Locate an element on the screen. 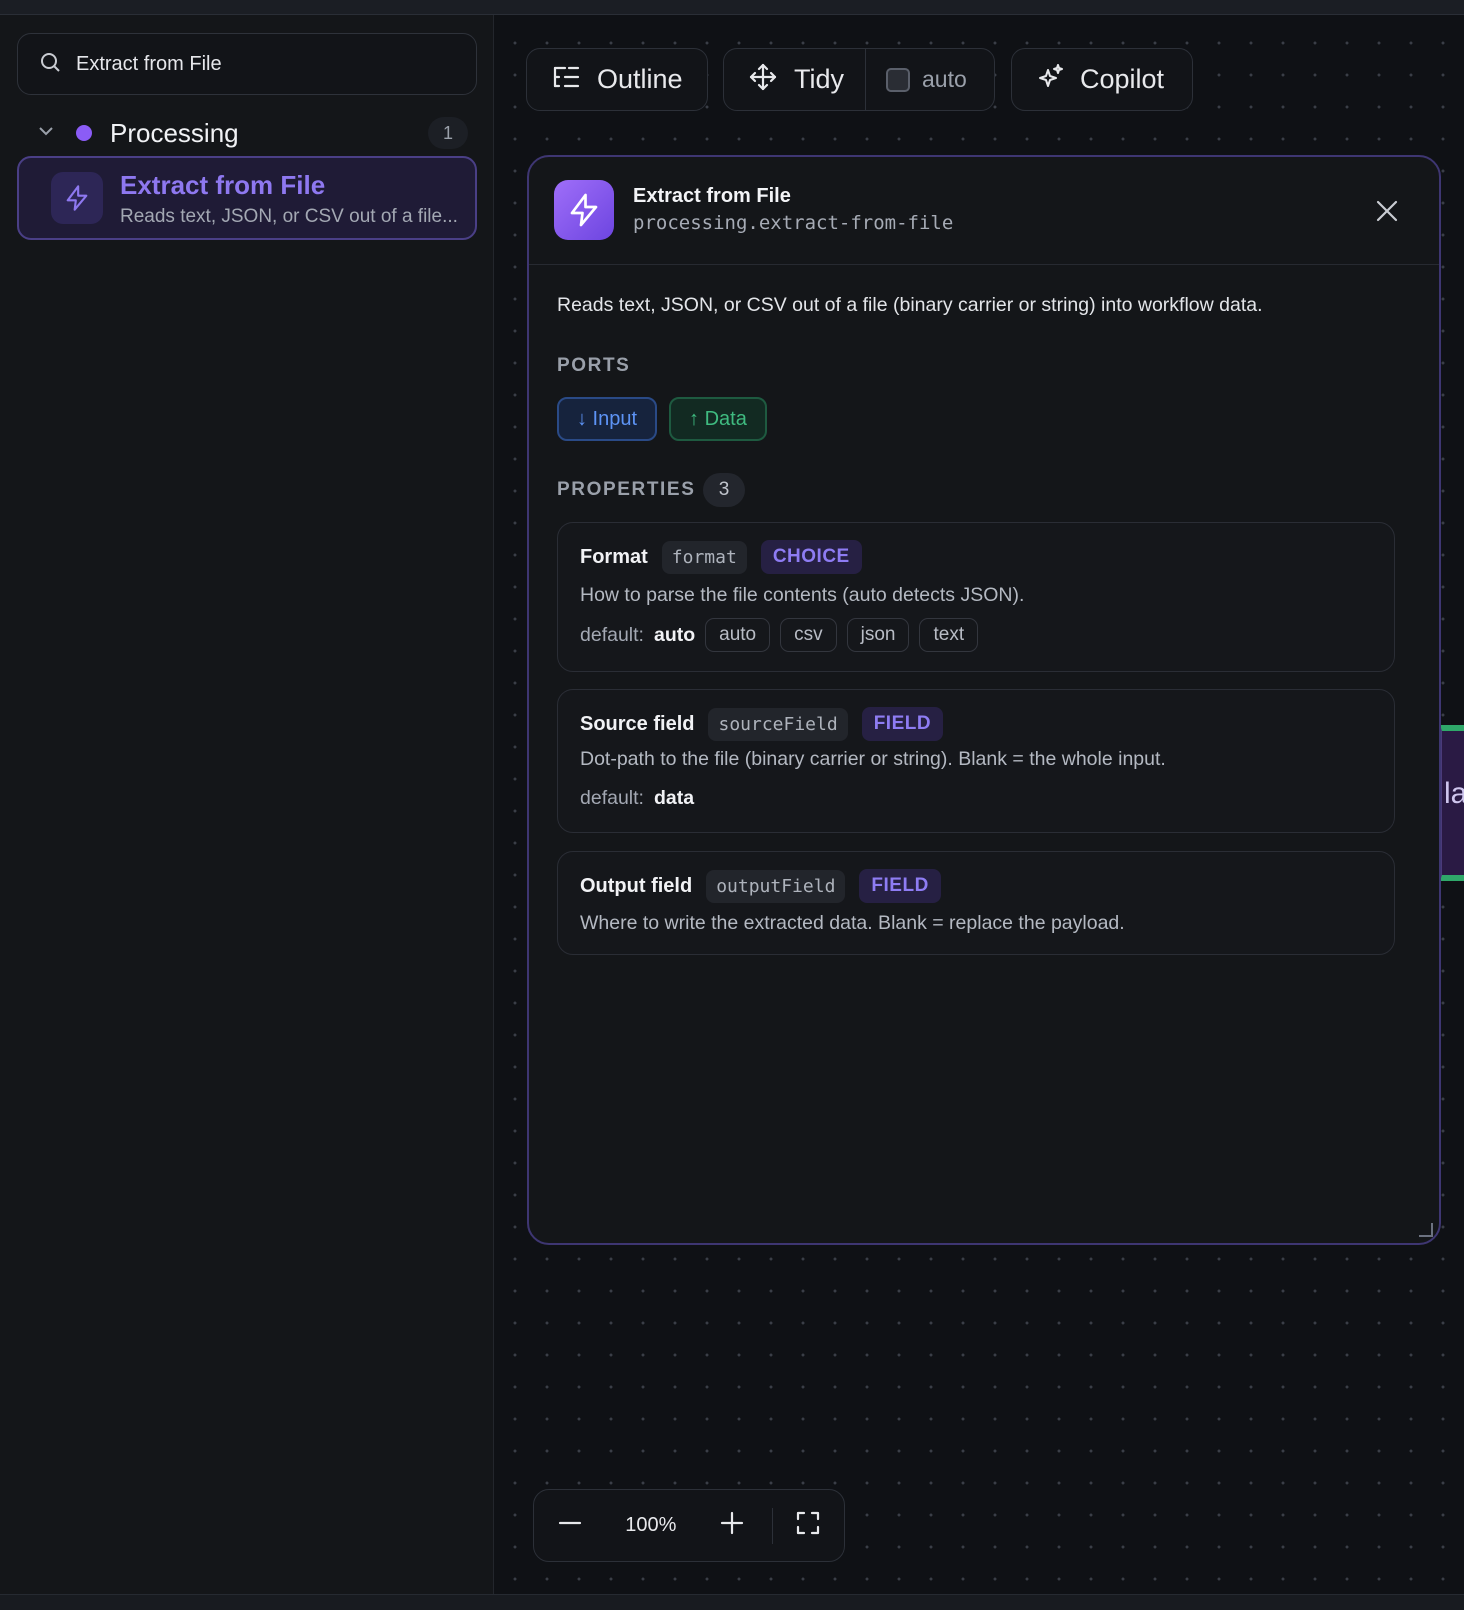 Image resolution: width=1464 pixels, height=1610 pixels. copilot-button: Copilot is located at coordinates (1102, 79).